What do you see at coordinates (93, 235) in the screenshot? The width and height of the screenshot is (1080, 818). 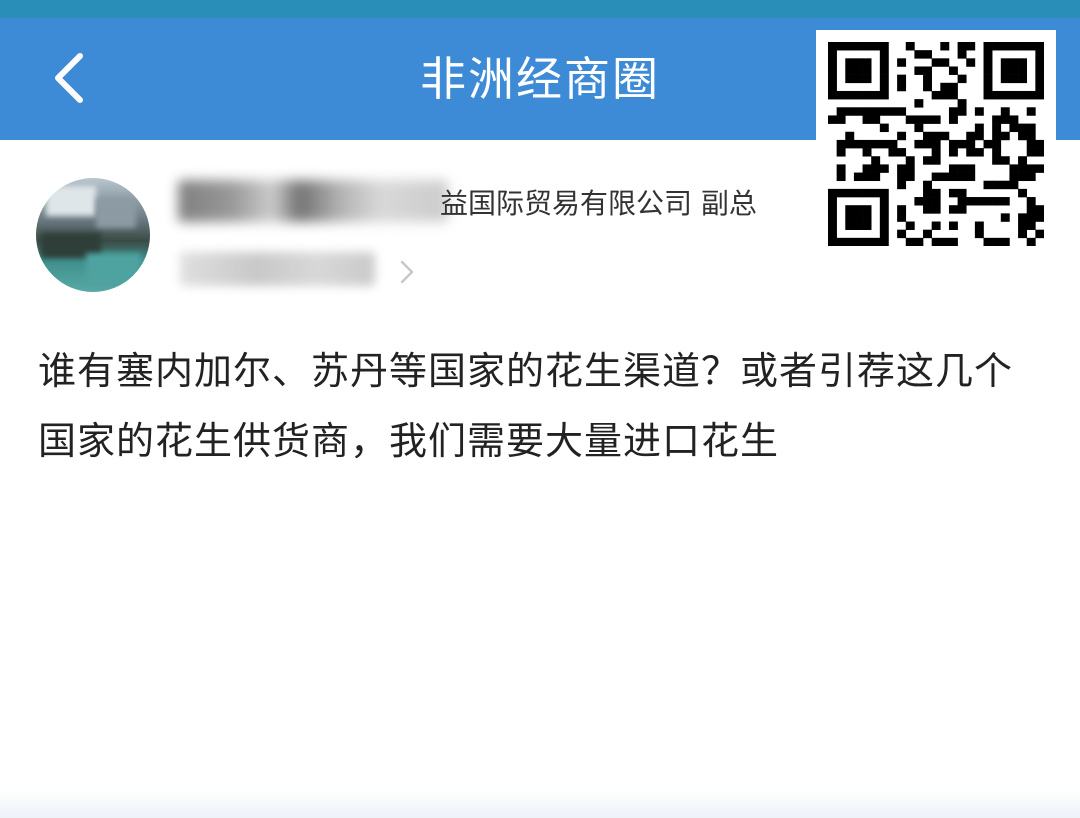 I see `avatar` at bounding box center [93, 235].